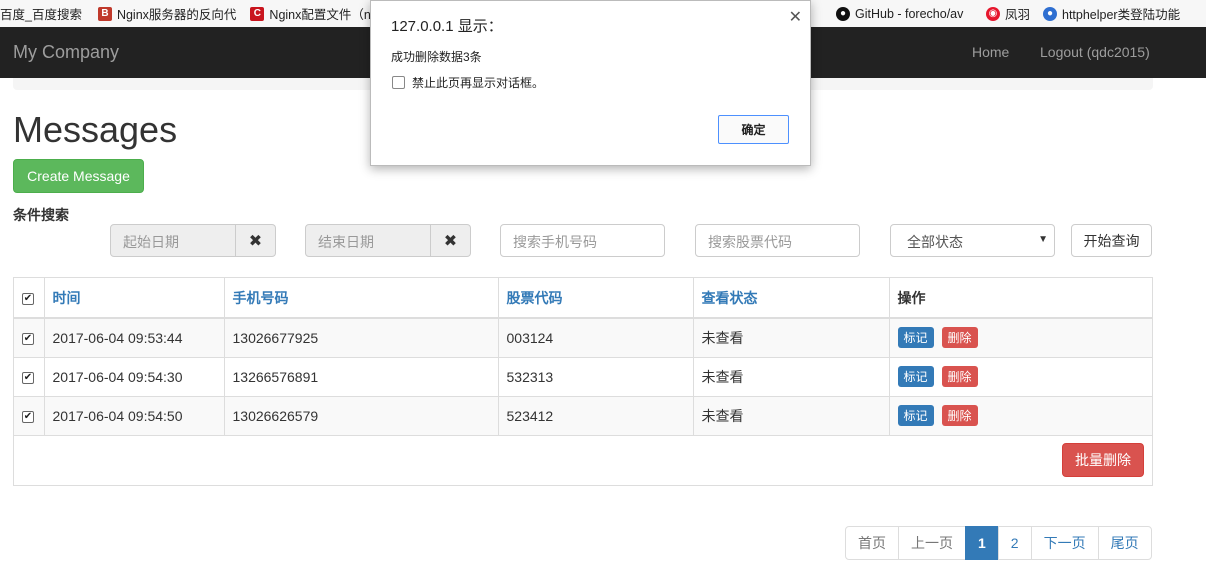 The image size is (1206, 580). Describe the element at coordinates (990, 52) in the screenshot. I see `nav-home-link: Home` at that location.